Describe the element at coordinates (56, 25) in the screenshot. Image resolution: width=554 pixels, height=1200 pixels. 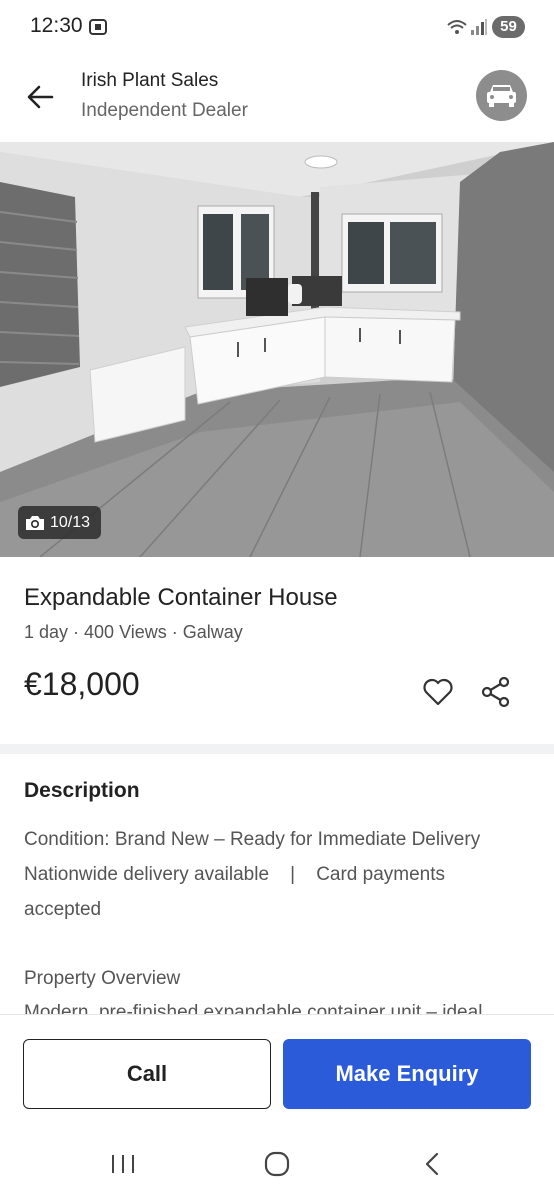
I see `status-time: 12:30` at that location.